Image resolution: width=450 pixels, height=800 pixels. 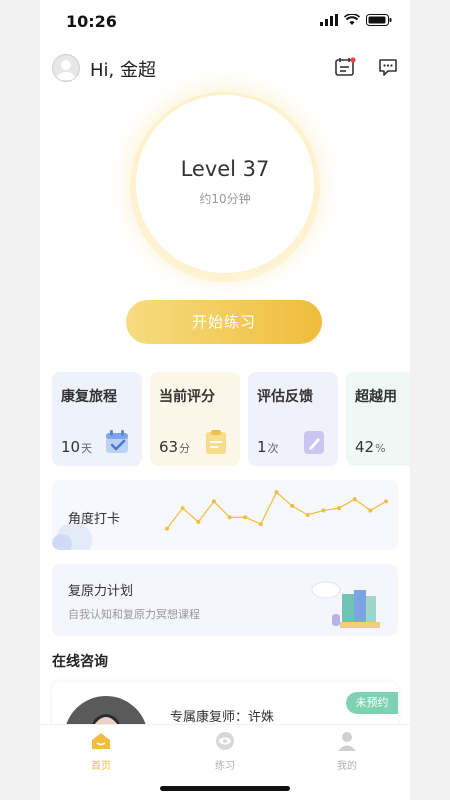 What do you see at coordinates (101, 766) in the screenshot?
I see `tab-label: 首页` at bounding box center [101, 766].